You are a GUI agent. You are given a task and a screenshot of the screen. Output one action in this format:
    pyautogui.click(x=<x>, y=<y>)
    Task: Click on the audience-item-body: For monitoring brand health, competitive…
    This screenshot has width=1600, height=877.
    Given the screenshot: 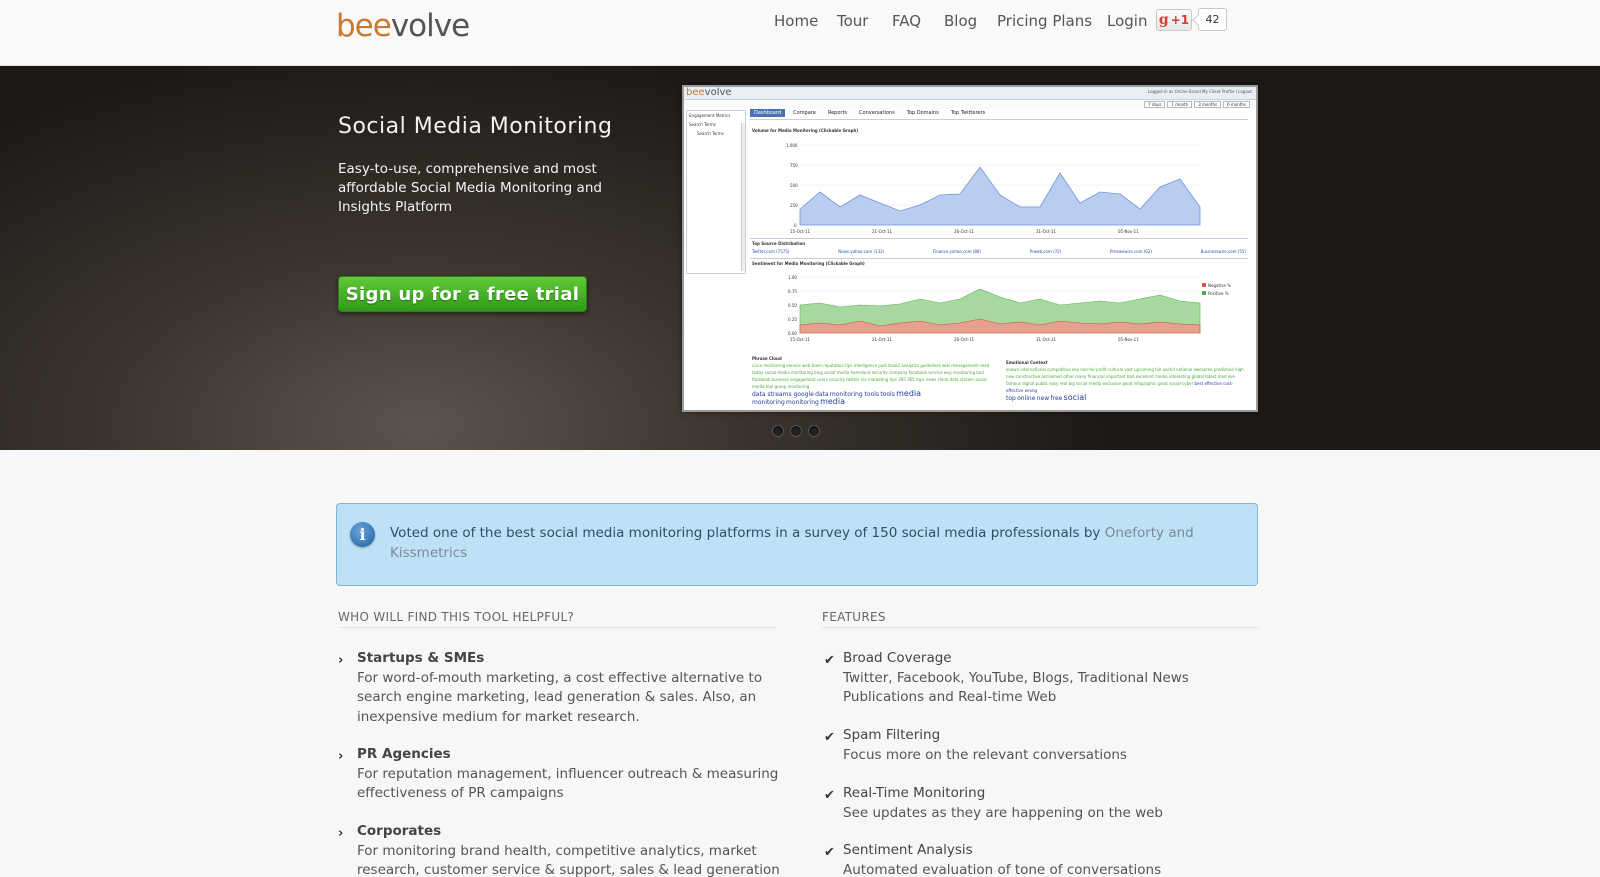 What is the action you would take?
    pyautogui.click(x=568, y=859)
    